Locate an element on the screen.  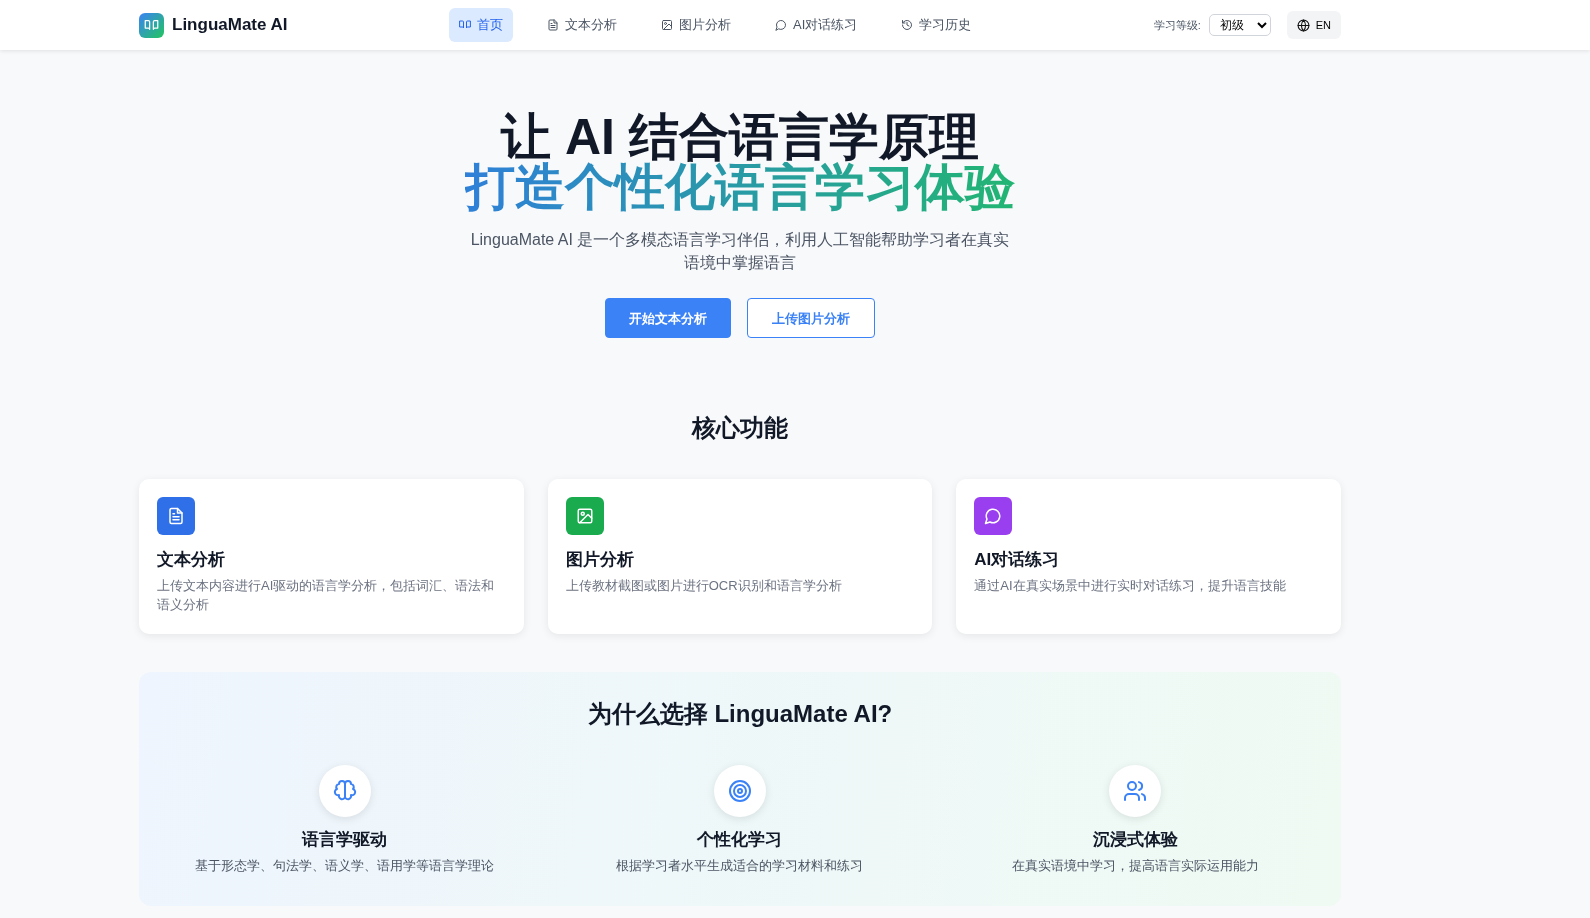
nav-tab: AI对话练习 is located at coordinates (816, 25).